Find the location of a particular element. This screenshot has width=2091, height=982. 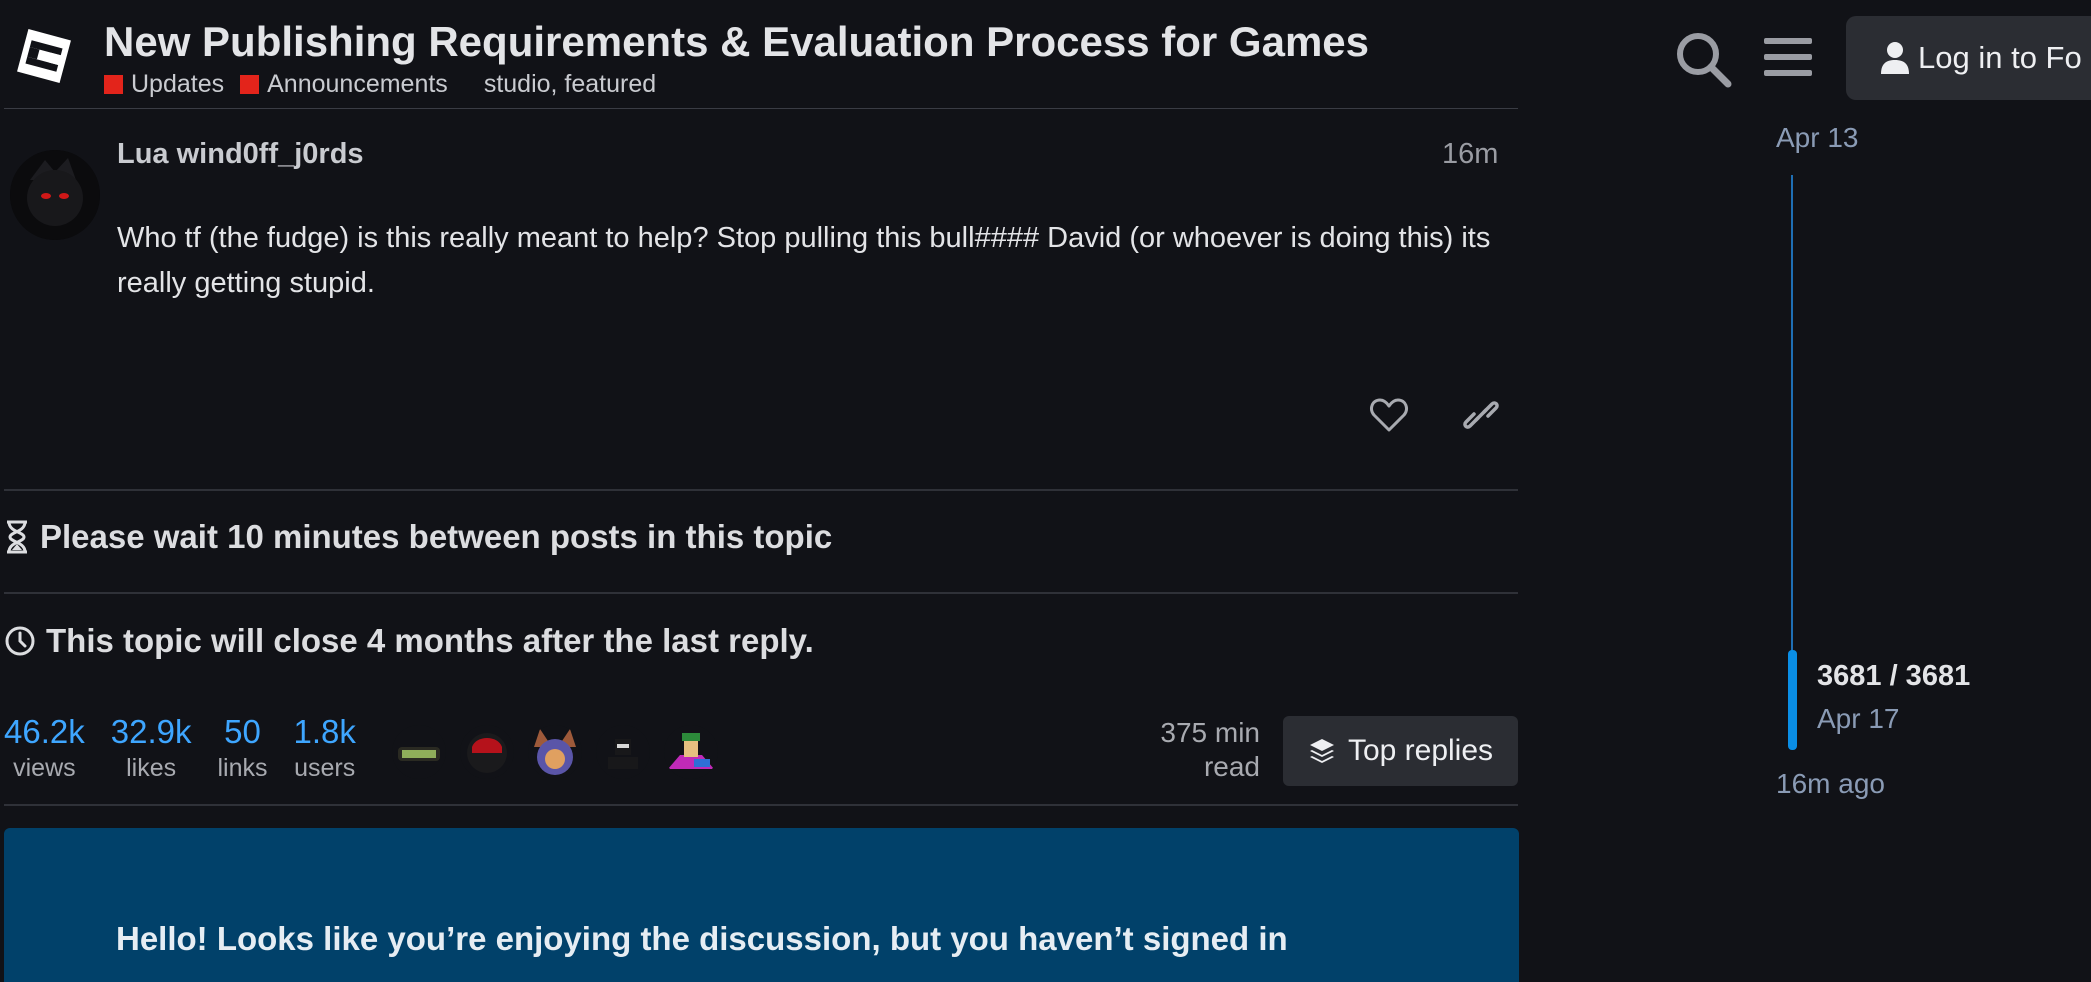

login-button: Log in to Fo is located at coordinates (1968, 58).